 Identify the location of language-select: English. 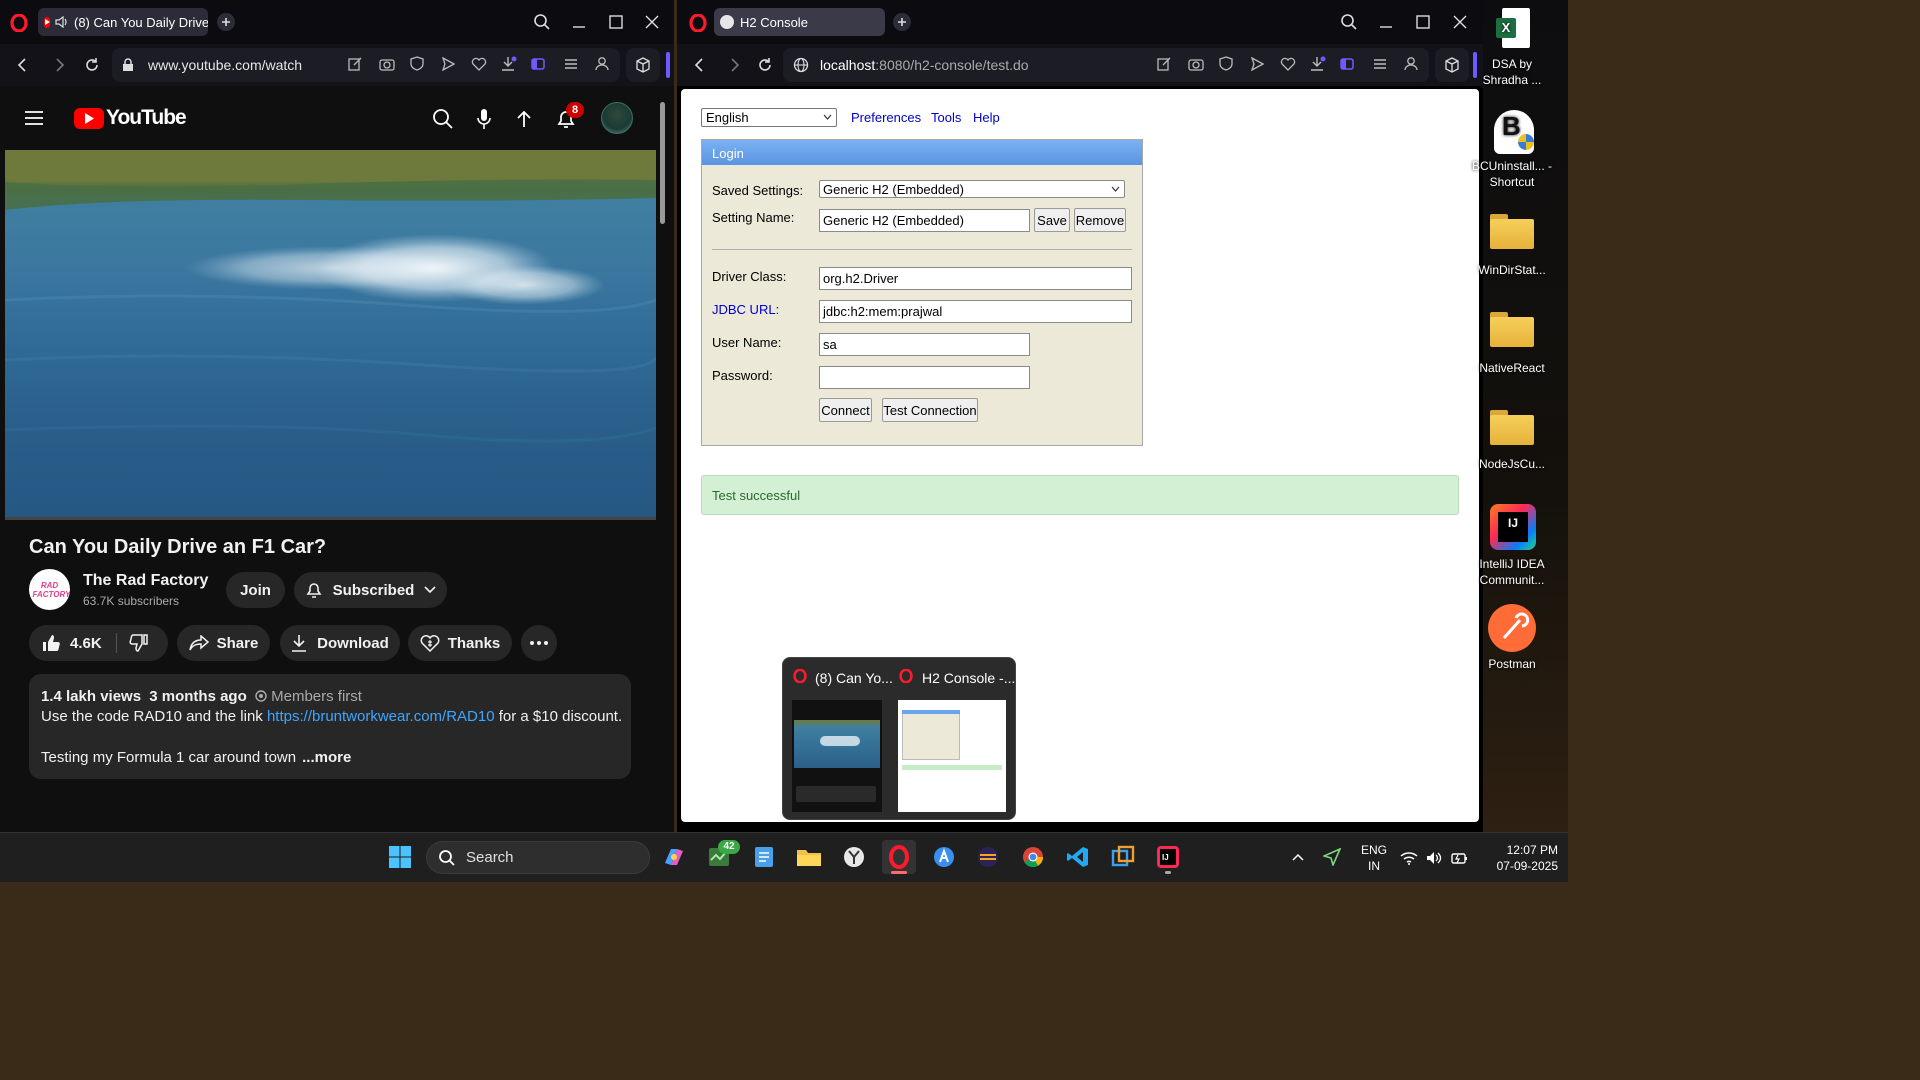
(769, 117).